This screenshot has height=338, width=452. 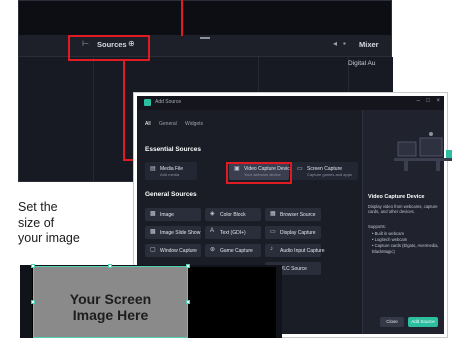 What do you see at coordinates (302, 250) in the screenshot?
I see `source-label: Audio Input Capture` at bounding box center [302, 250].